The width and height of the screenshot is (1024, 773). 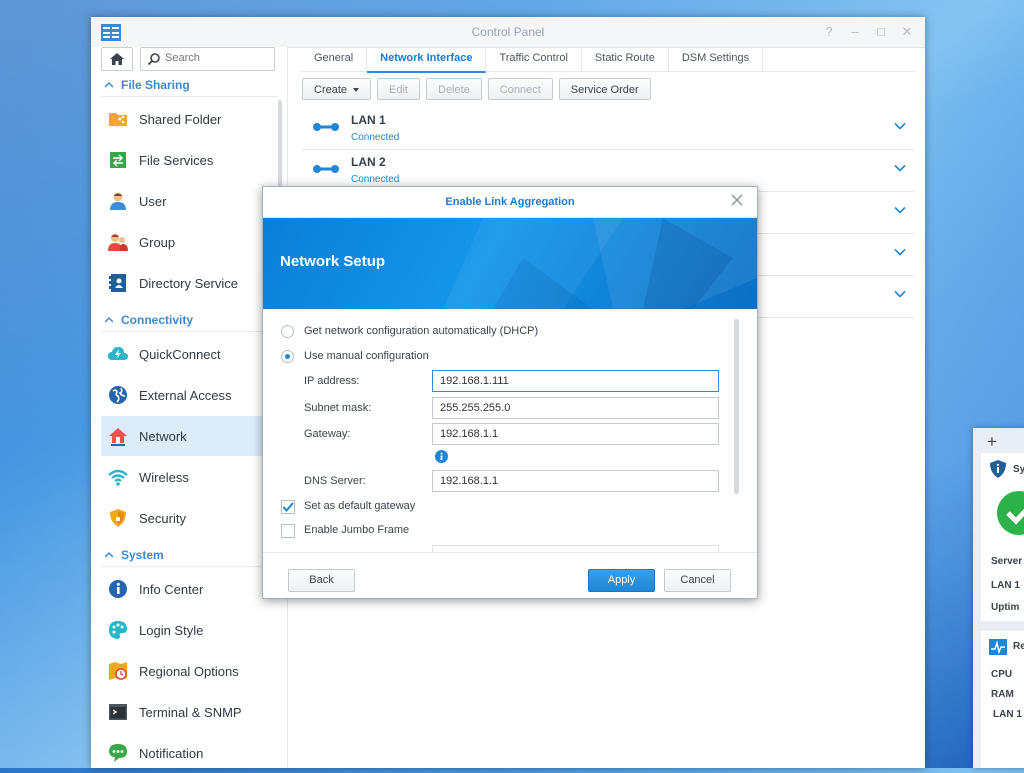 What do you see at coordinates (171, 589) in the screenshot?
I see `sidebar-item-label: Info Center` at bounding box center [171, 589].